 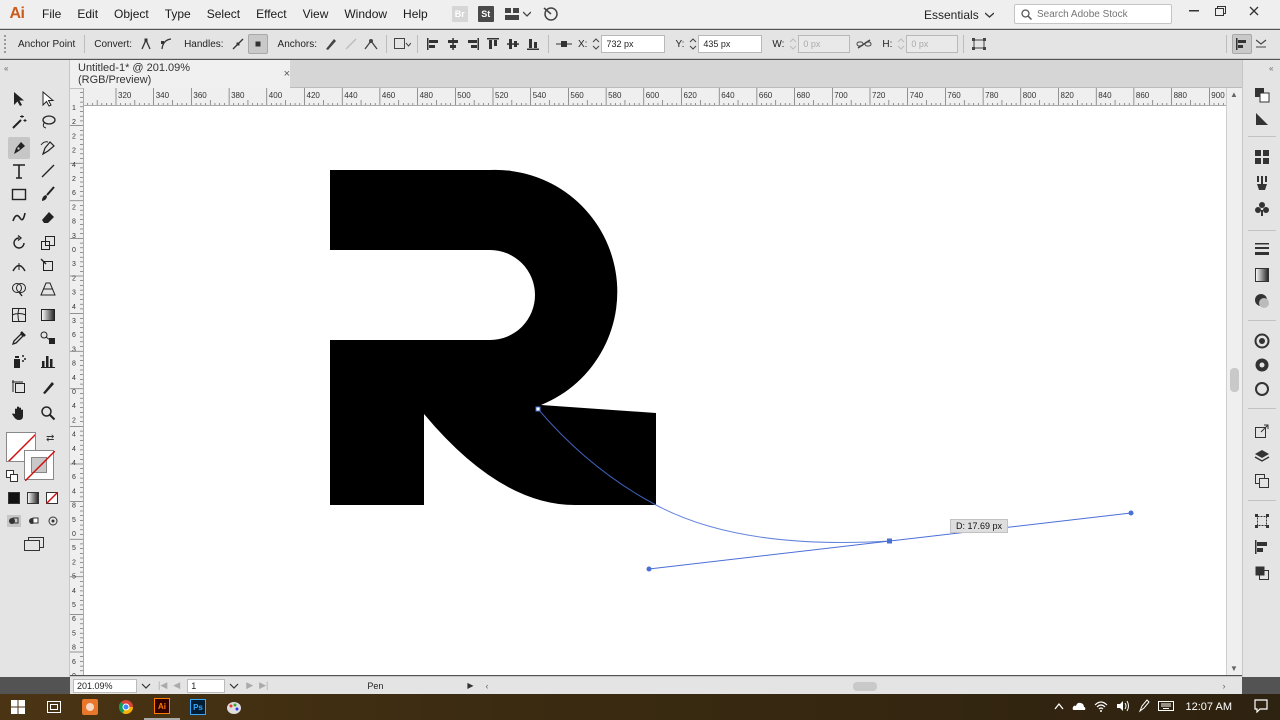 I want to click on menu-window: Window, so click(x=365, y=14).